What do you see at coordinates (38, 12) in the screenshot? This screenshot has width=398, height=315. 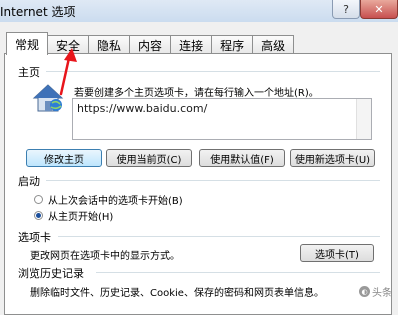 I see `window-title: Internet 选项` at bounding box center [38, 12].